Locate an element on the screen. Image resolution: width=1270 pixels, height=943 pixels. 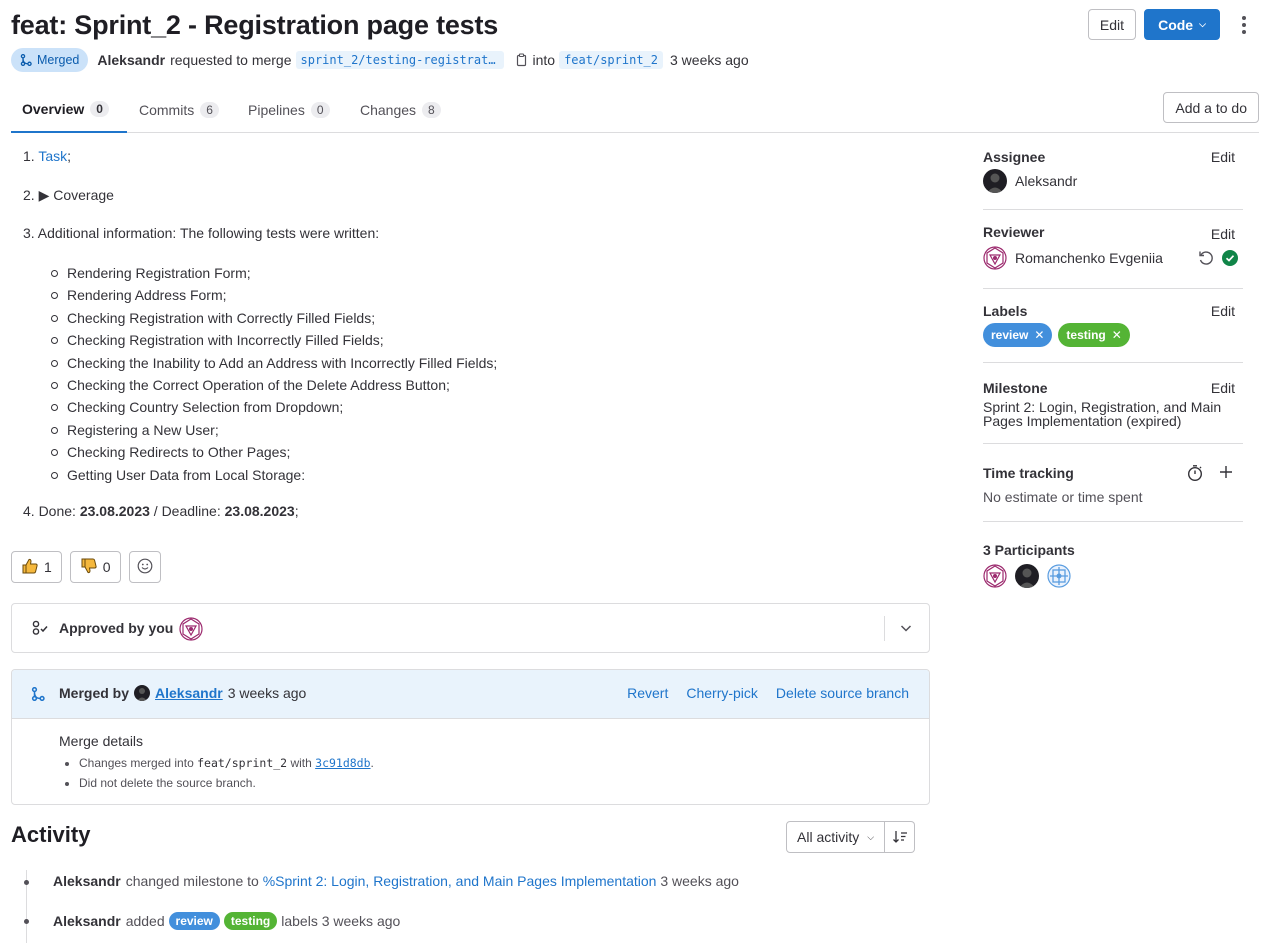
into-text: into is located at coordinates (544, 60).